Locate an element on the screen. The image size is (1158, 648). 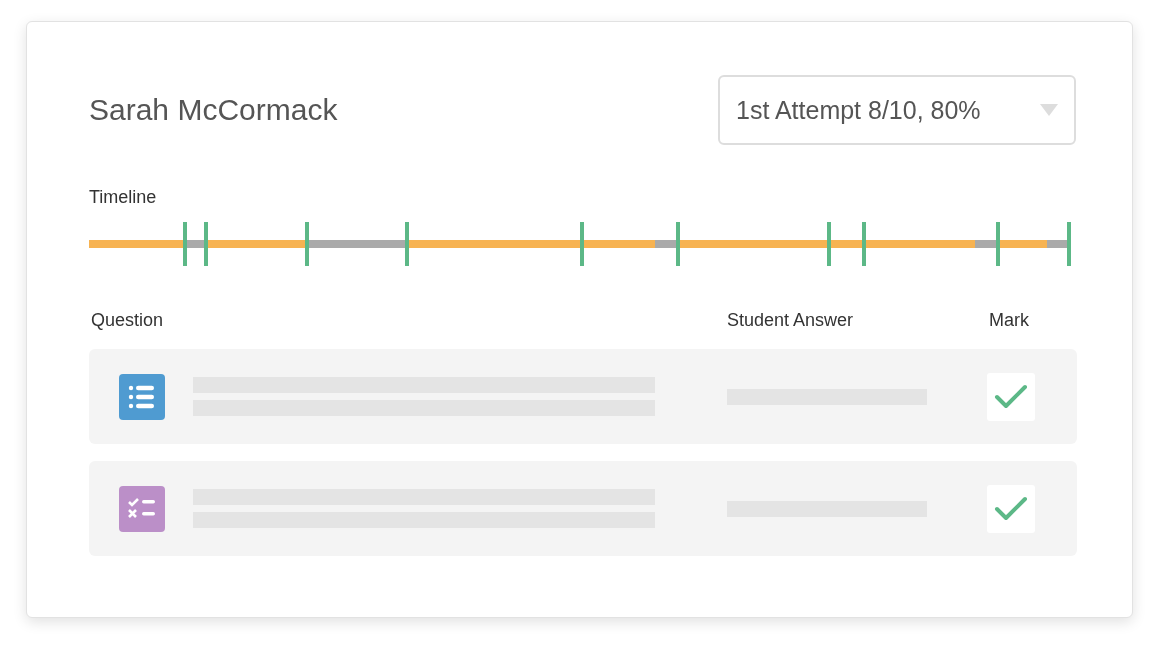
student-name: Sarah McCormack is located at coordinates (213, 110).